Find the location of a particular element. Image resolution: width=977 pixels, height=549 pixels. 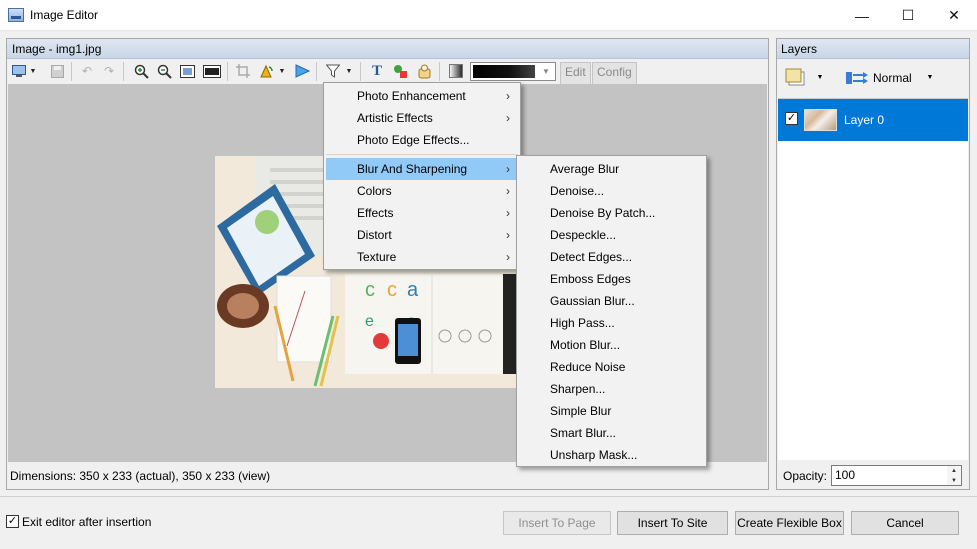

layers-panel-title: Layers is located at coordinates (873, 49).